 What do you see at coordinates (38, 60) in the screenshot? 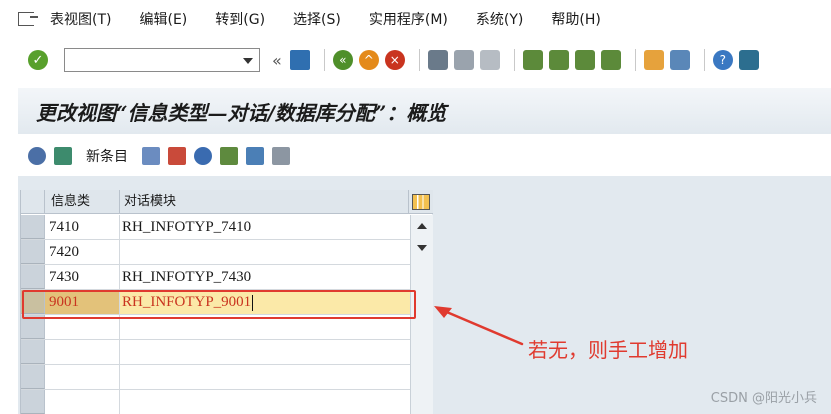
I see `enter-check-icon: ✓` at bounding box center [38, 60].